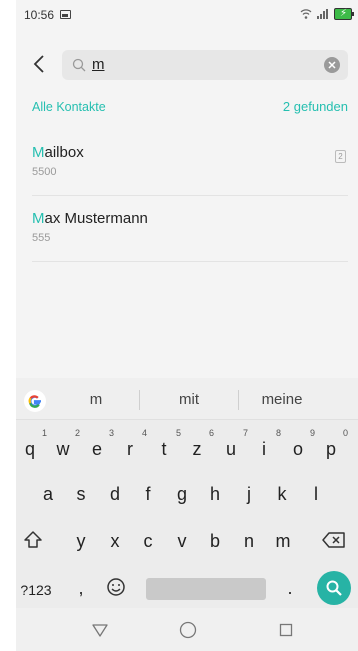 The width and height of the screenshot is (358, 651). Describe the element at coordinates (69, 107) in the screenshot. I see `all-contacts-label: Alle Kontakte` at that location.